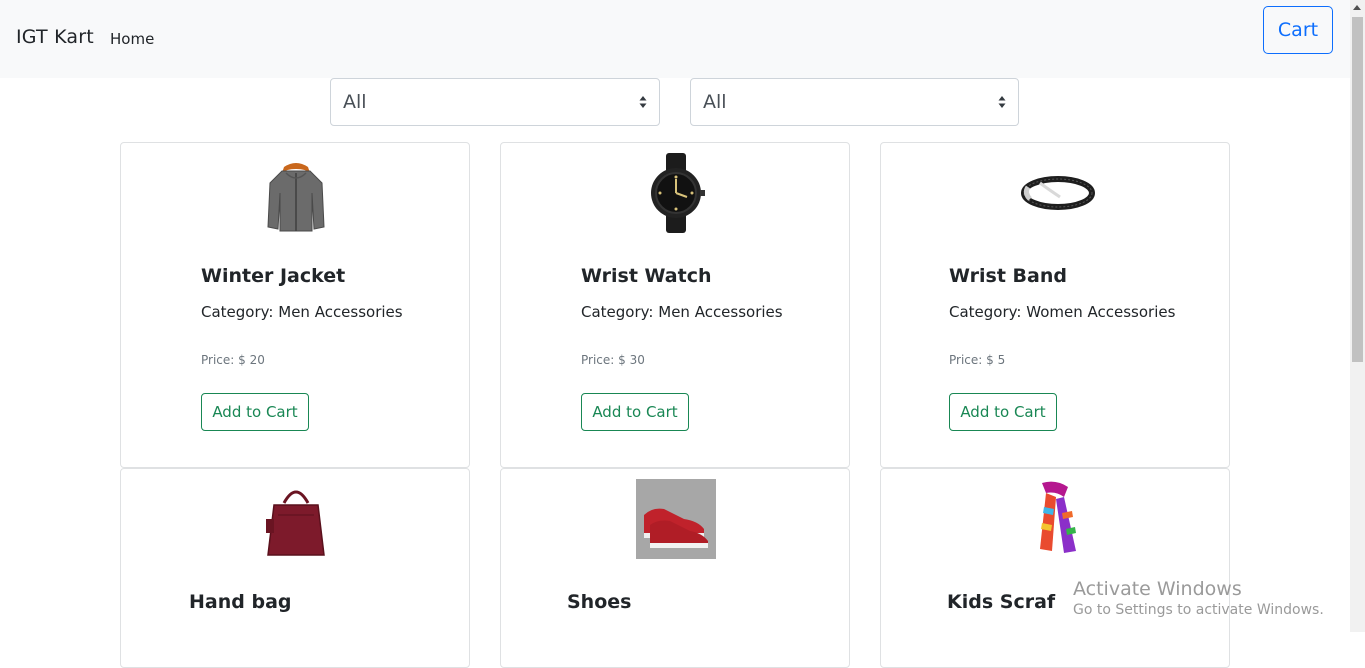 This screenshot has height=668, width=1365. I want to click on category-filter-select: All, so click(495, 102).